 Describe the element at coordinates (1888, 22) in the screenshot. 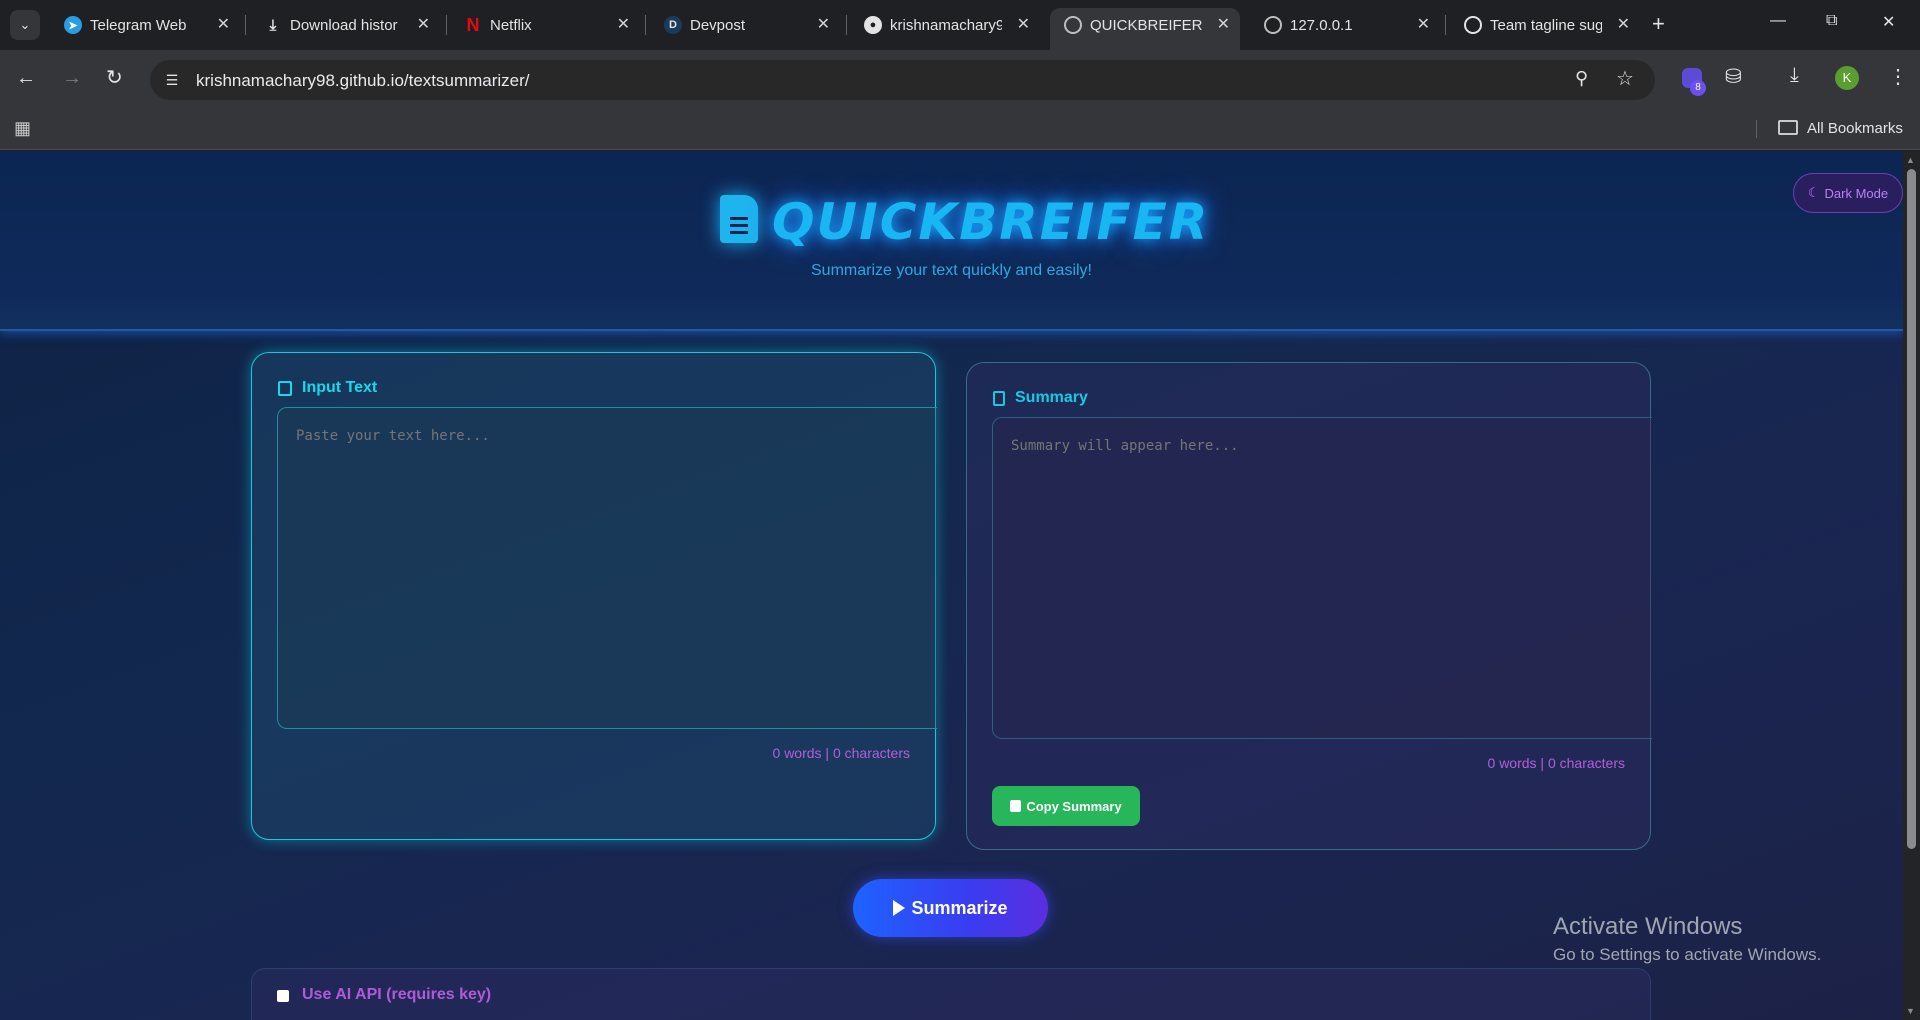

I see `window-close-button: ✕` at that location.